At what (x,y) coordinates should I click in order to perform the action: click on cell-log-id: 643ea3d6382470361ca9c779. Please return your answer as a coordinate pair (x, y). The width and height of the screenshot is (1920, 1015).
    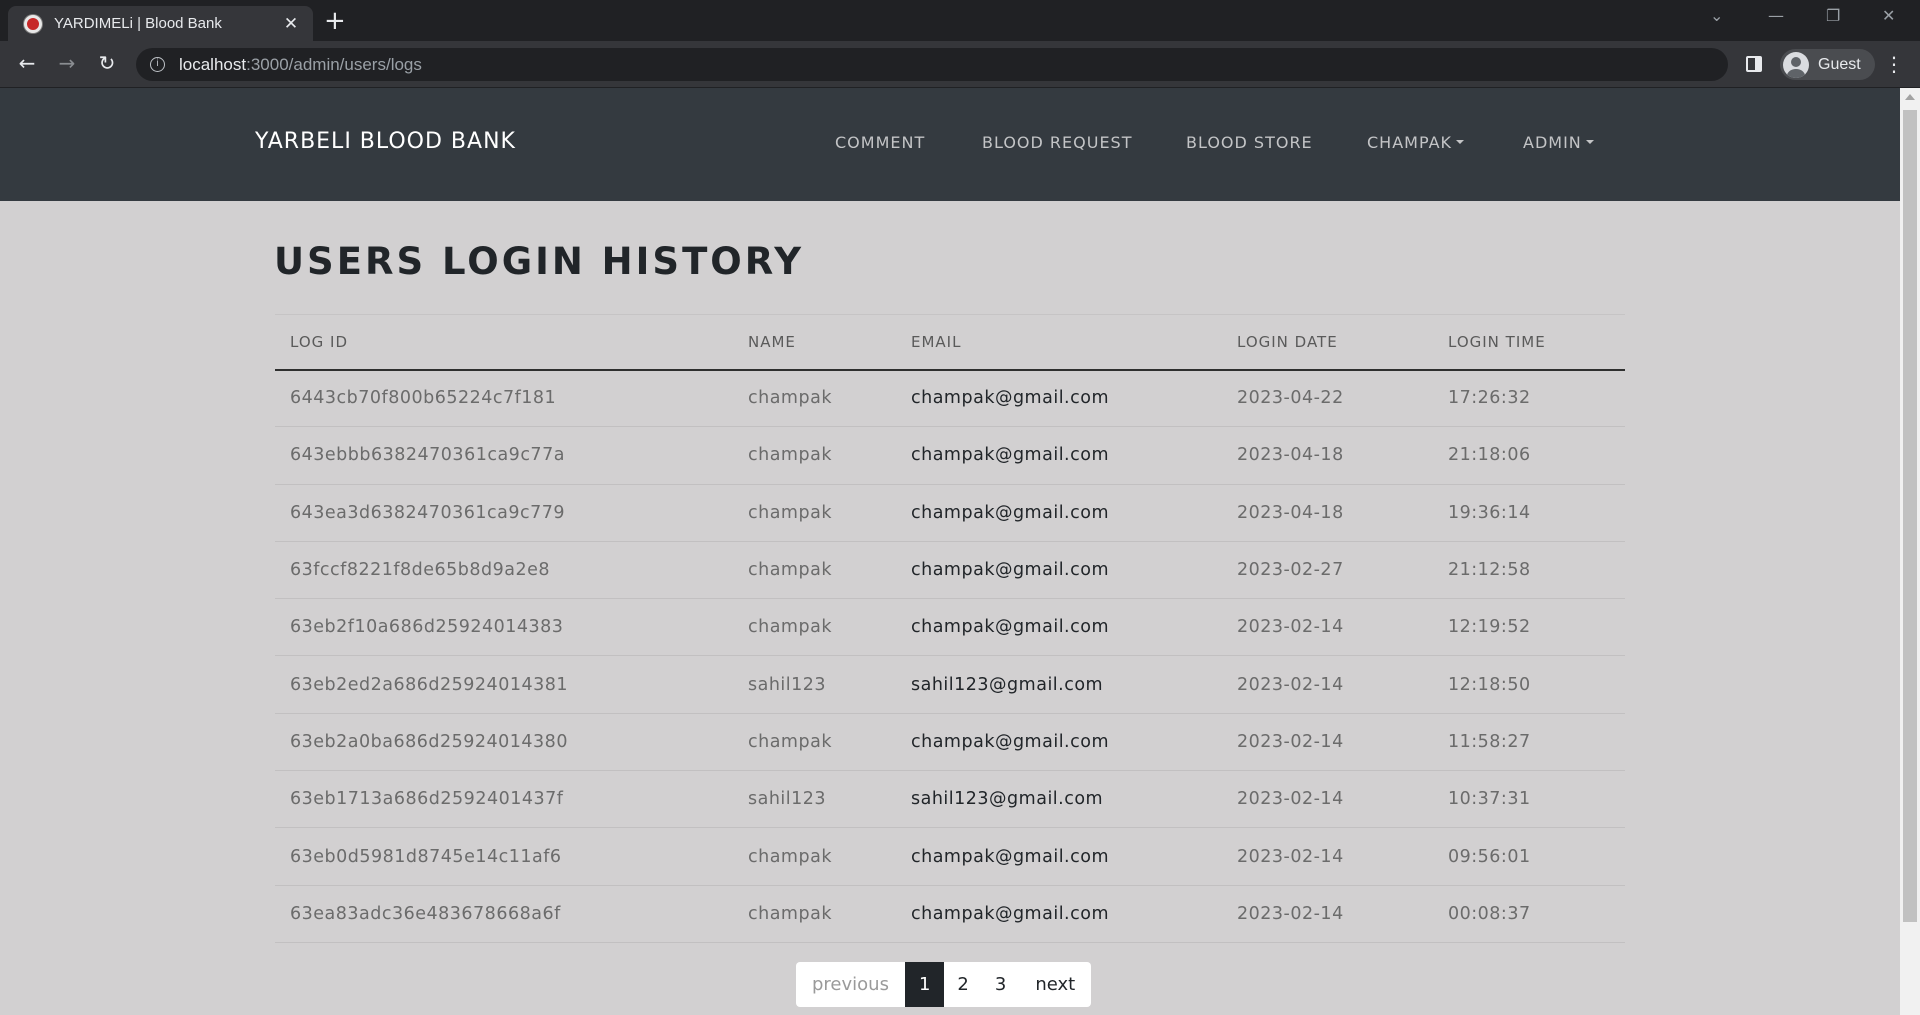
    Looking at the image, I should click on (504, 513).